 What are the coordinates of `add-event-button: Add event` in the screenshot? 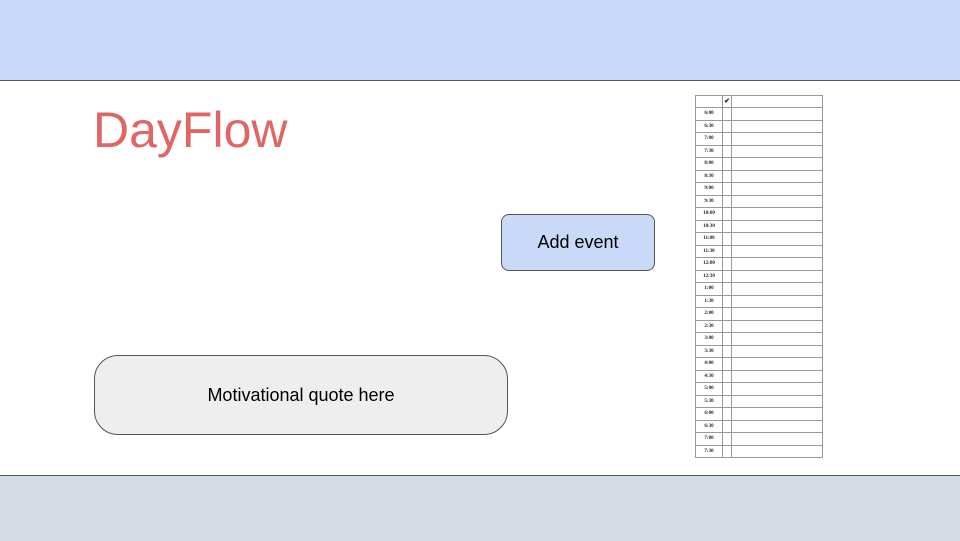 It's located at (578, 242).